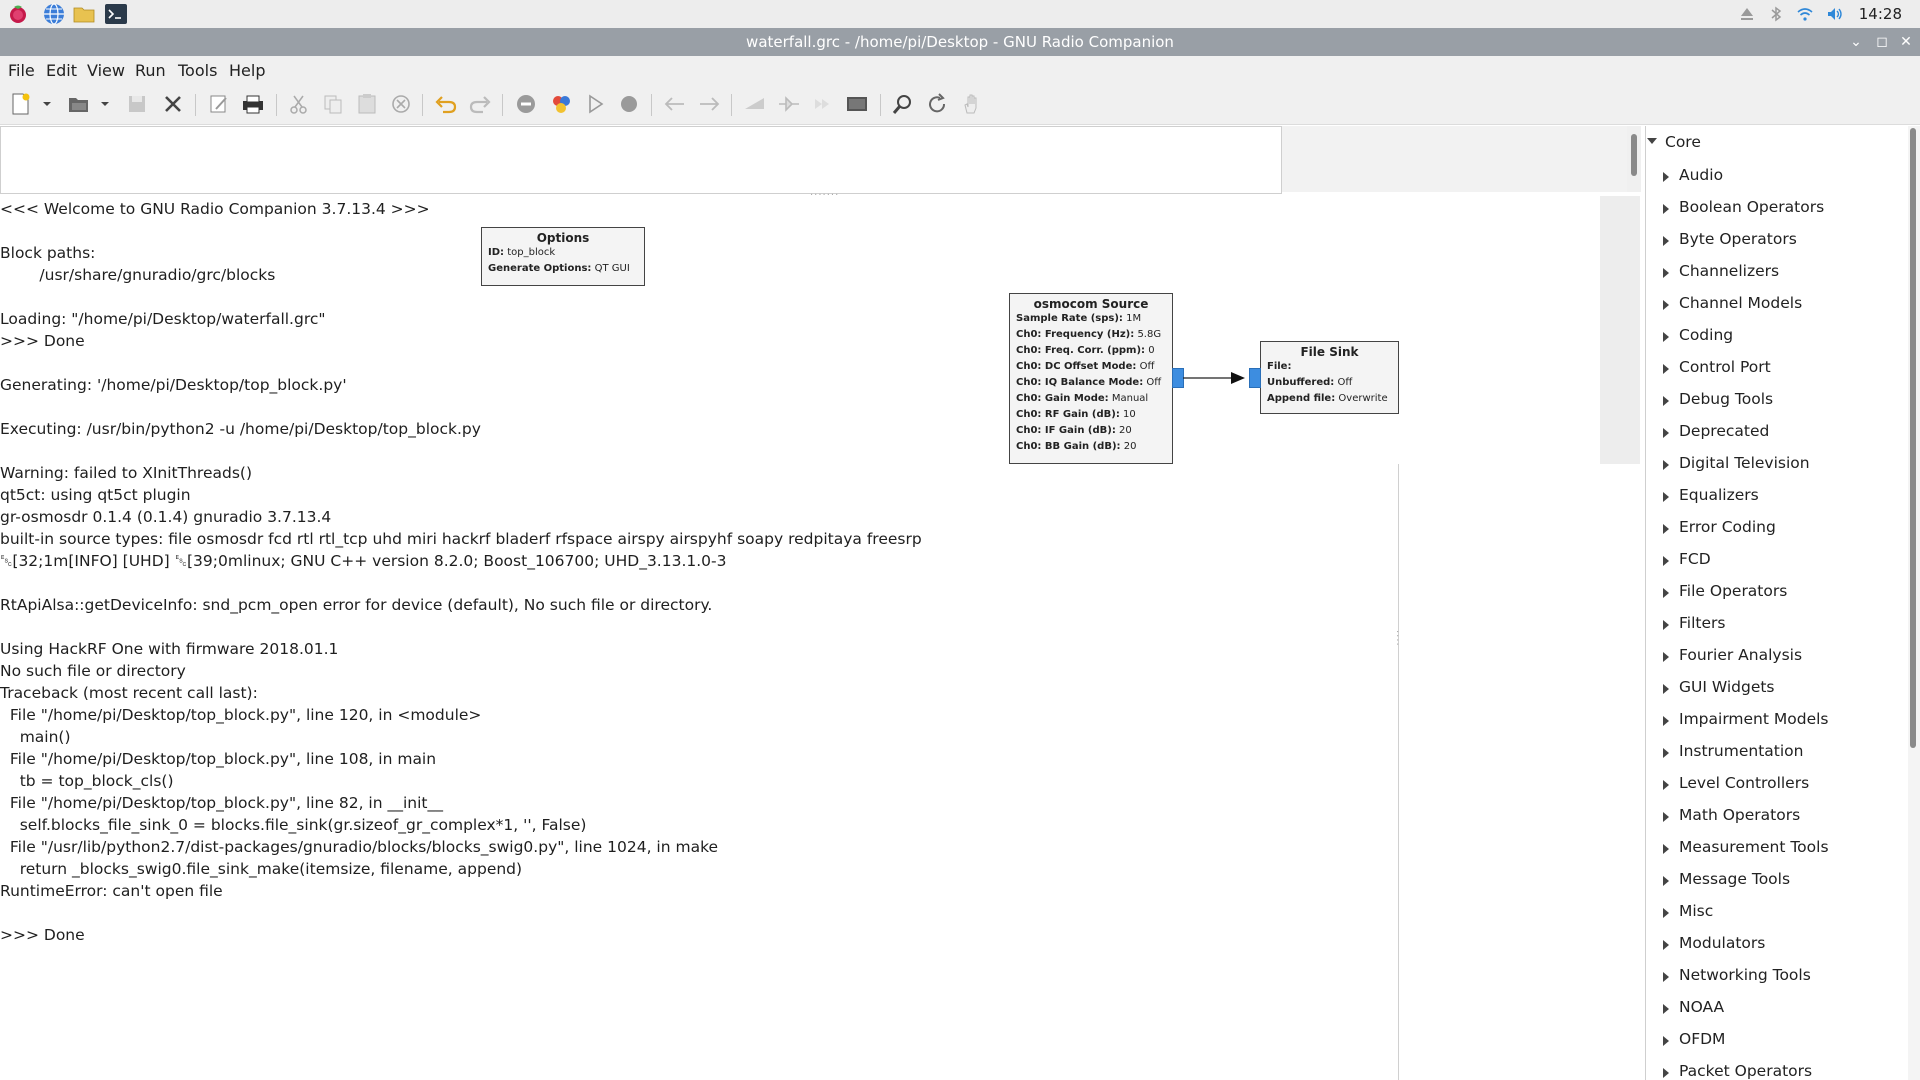 The image size is (1920, 1080). I want to click on enable-icon, so click(755, 104).